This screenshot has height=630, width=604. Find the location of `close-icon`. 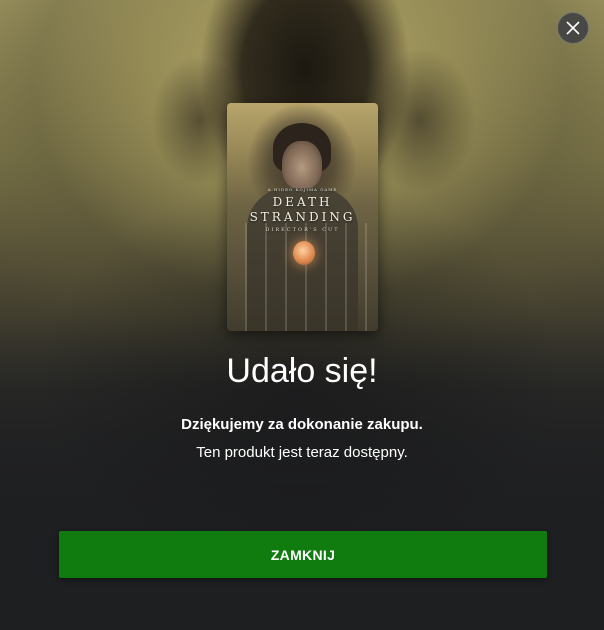

close-icon is located at coordinates (573, 28).